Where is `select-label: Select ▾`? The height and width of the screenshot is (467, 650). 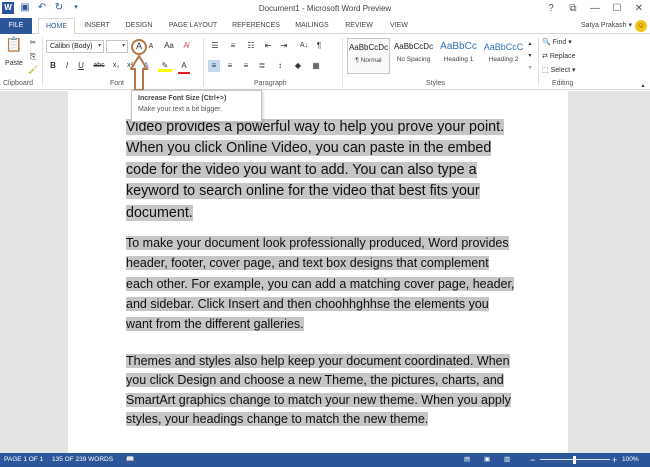 select-label: Select ▾ is located at coordinates (563, 70).